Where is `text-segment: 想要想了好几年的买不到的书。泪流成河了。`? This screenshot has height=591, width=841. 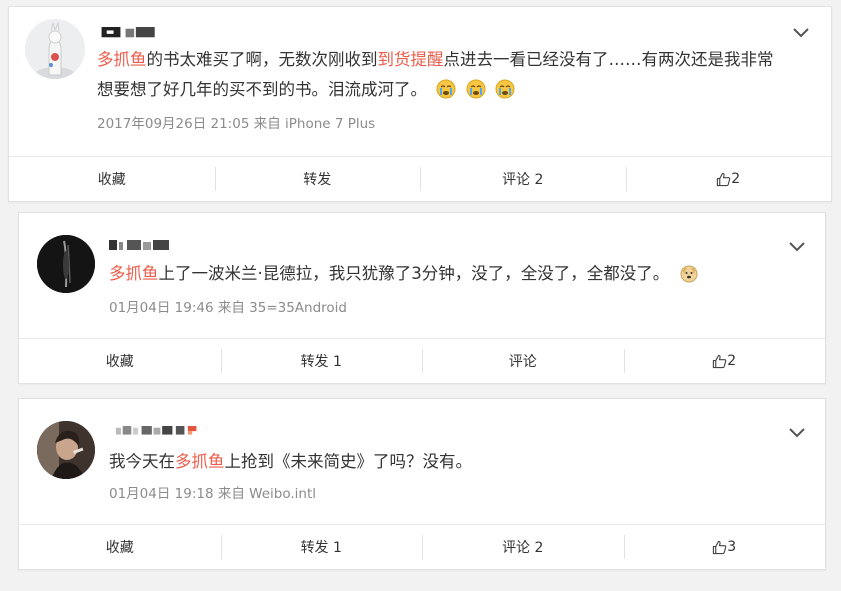 text-segment: 想要想了好几年的买不到的书。泪流成河了。 is located at coordinates (262, 89).